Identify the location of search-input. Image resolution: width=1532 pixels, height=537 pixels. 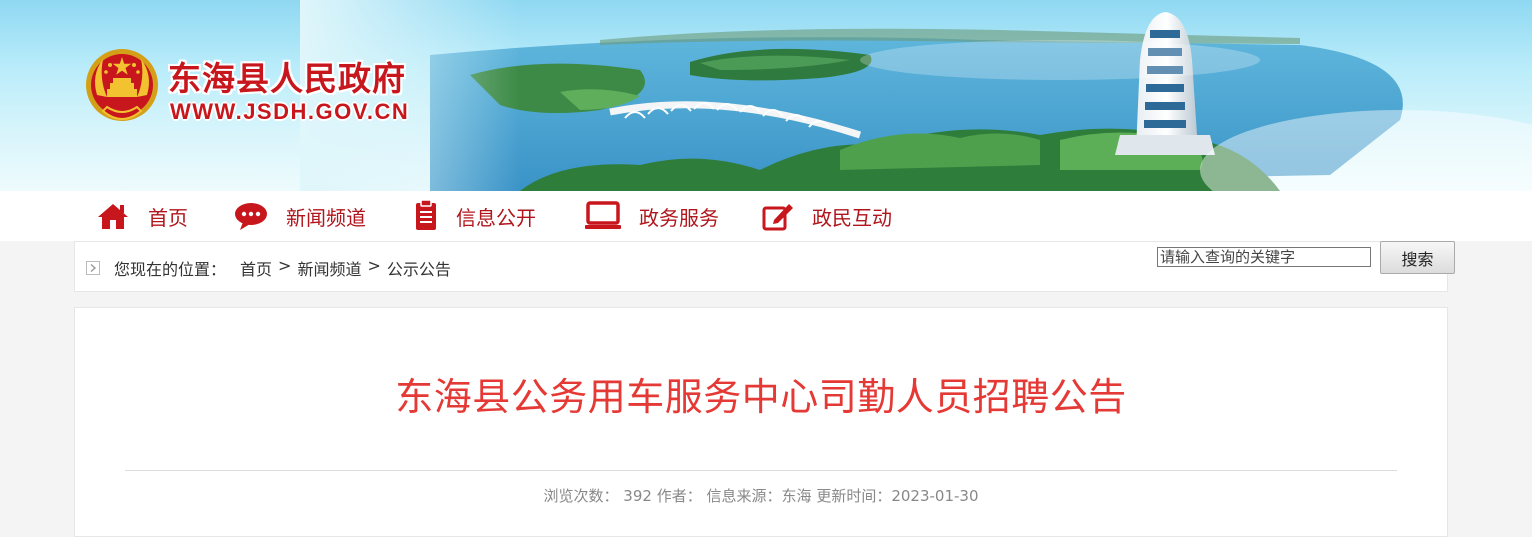
(1264, 257).